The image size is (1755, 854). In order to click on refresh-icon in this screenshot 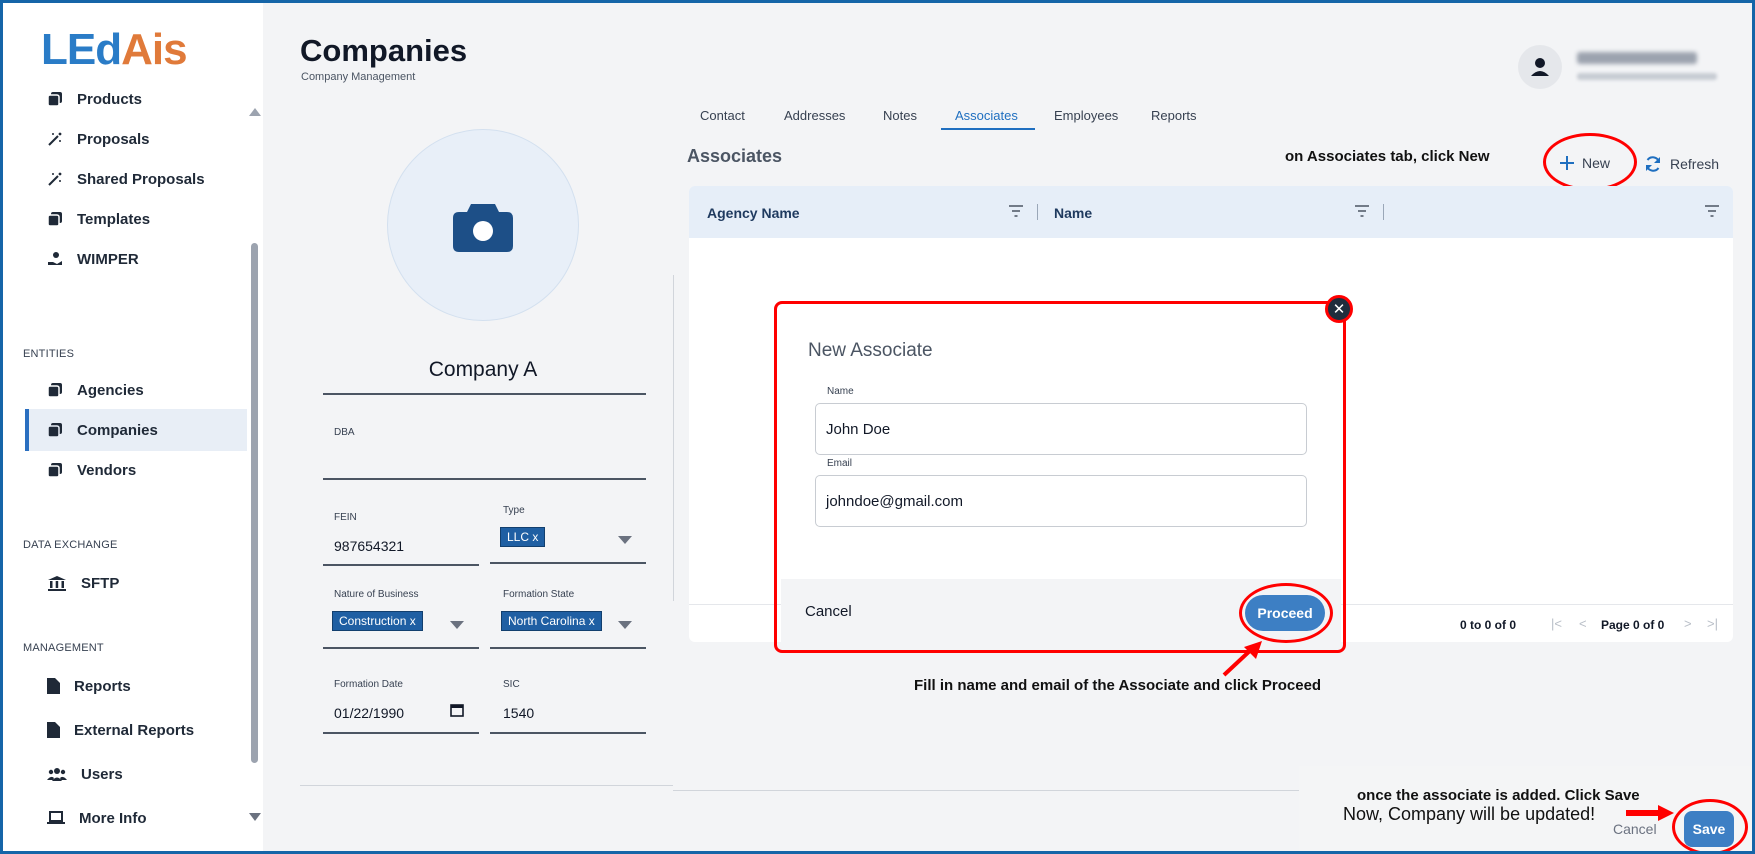, I will do `click(1653, 164)`.